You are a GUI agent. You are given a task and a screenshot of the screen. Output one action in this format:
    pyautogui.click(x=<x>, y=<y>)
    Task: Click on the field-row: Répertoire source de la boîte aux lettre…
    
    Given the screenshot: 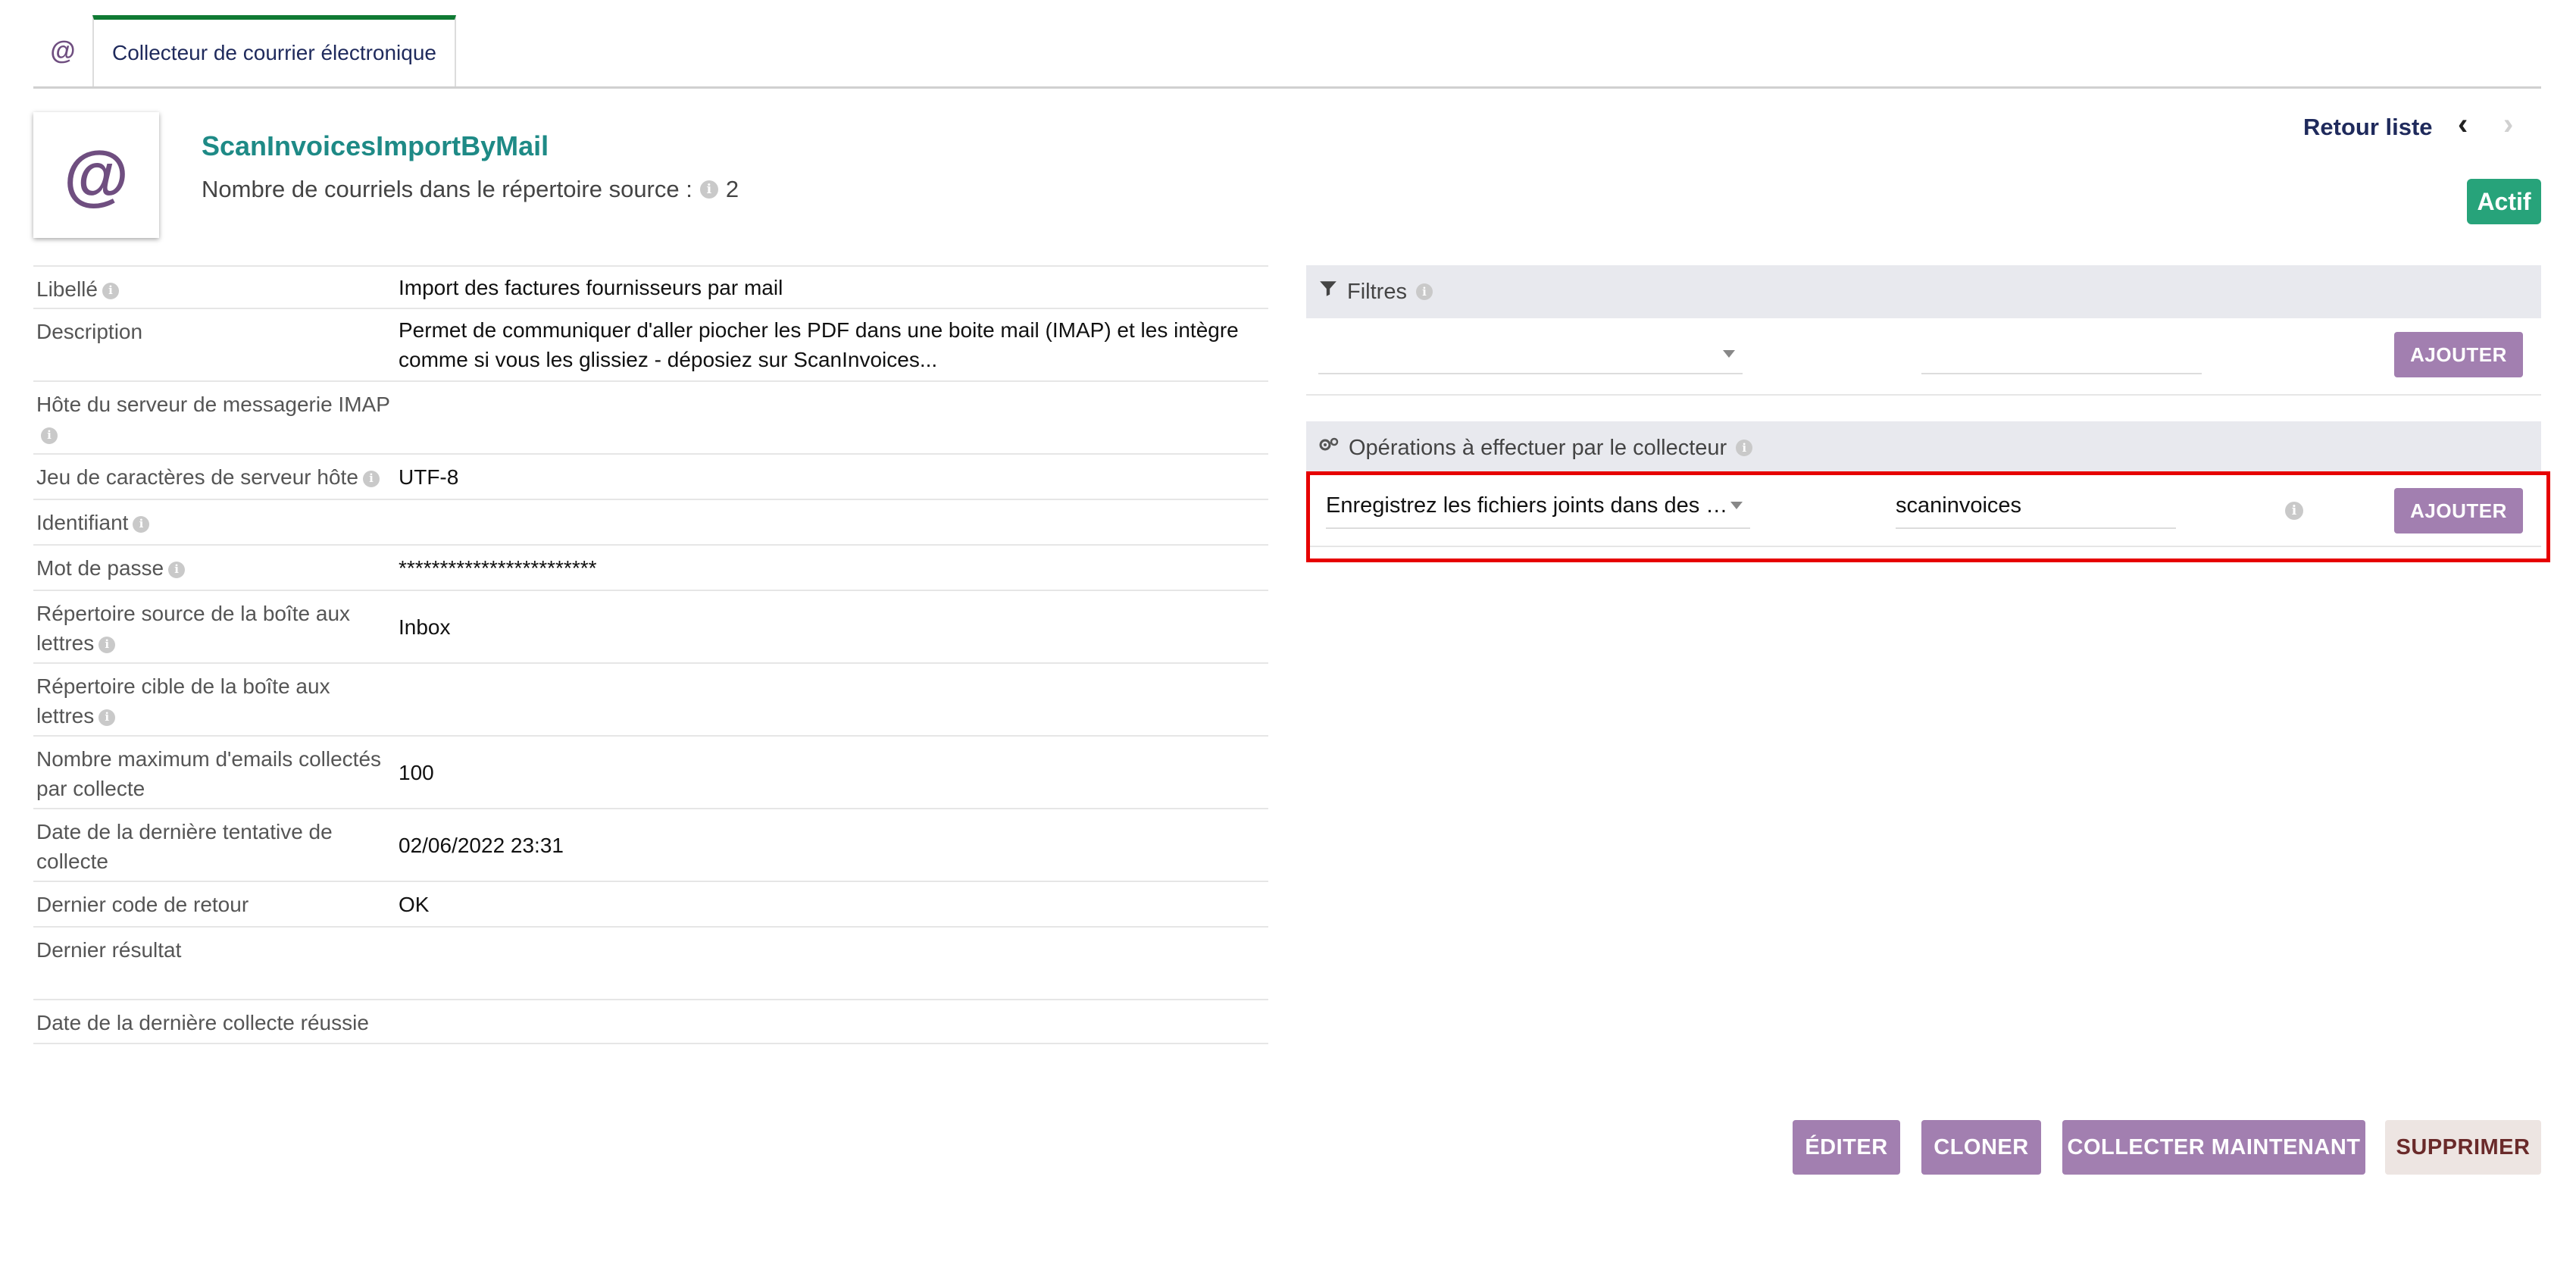 What is the action you would take?
    pyautogui.click(x=650, y=626)
    